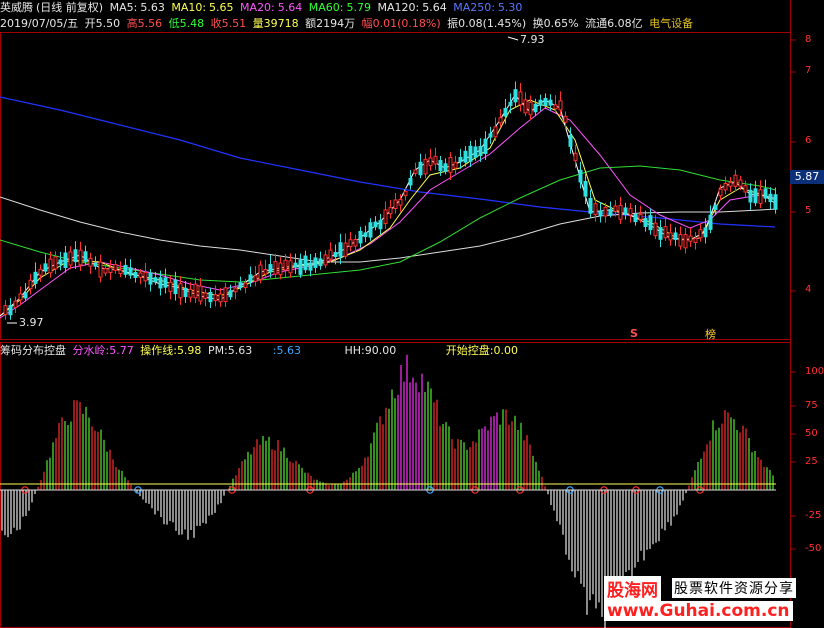 Image resolution: width=824 pixels, height=628 pixels. Describe the element at coordinates (532, 39) in the screenshot. I see `peak-price-label: 7.93` at that location.